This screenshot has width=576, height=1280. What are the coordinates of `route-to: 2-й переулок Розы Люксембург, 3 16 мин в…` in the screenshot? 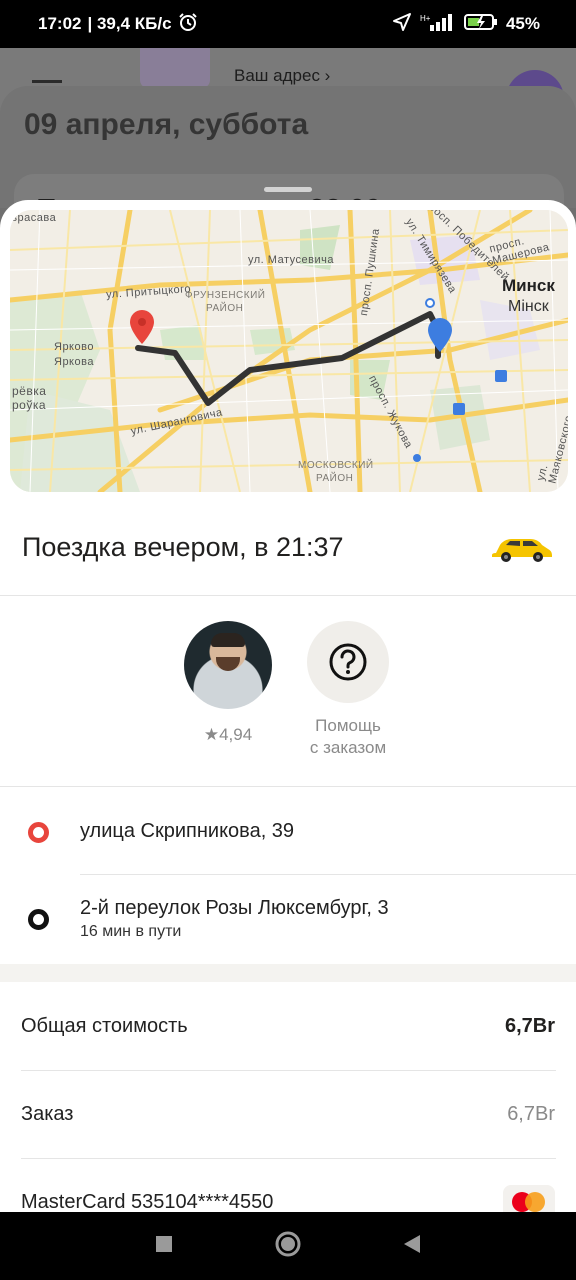 It's located at (288, 919).